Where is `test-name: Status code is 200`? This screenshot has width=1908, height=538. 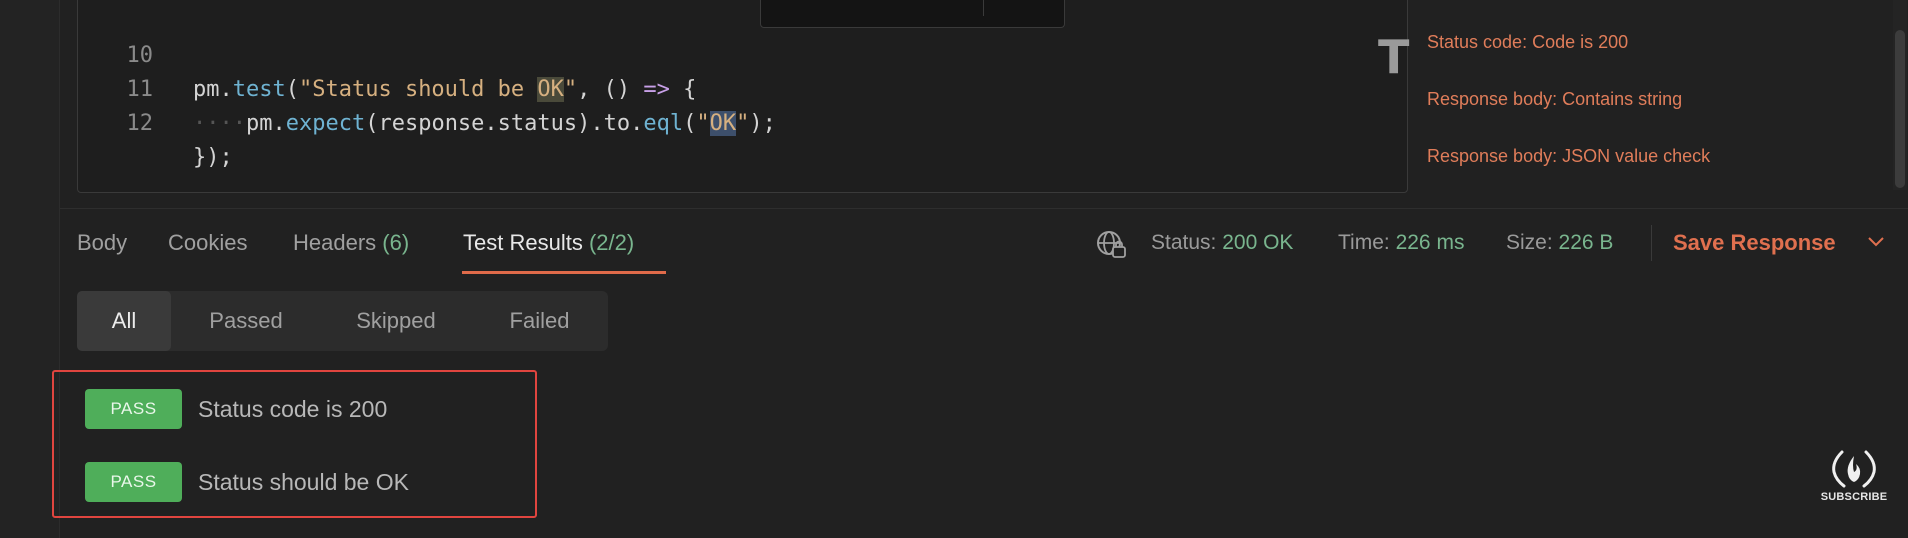
test-name: Status code is 200 is located at coordinates (293, 409).